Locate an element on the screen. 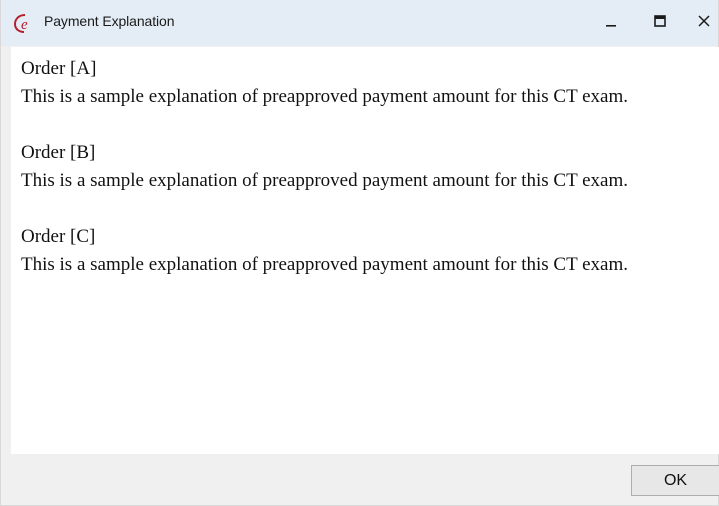 This screenshot has height=506, width=719. maximize-button is located at coordinates (660, 23).